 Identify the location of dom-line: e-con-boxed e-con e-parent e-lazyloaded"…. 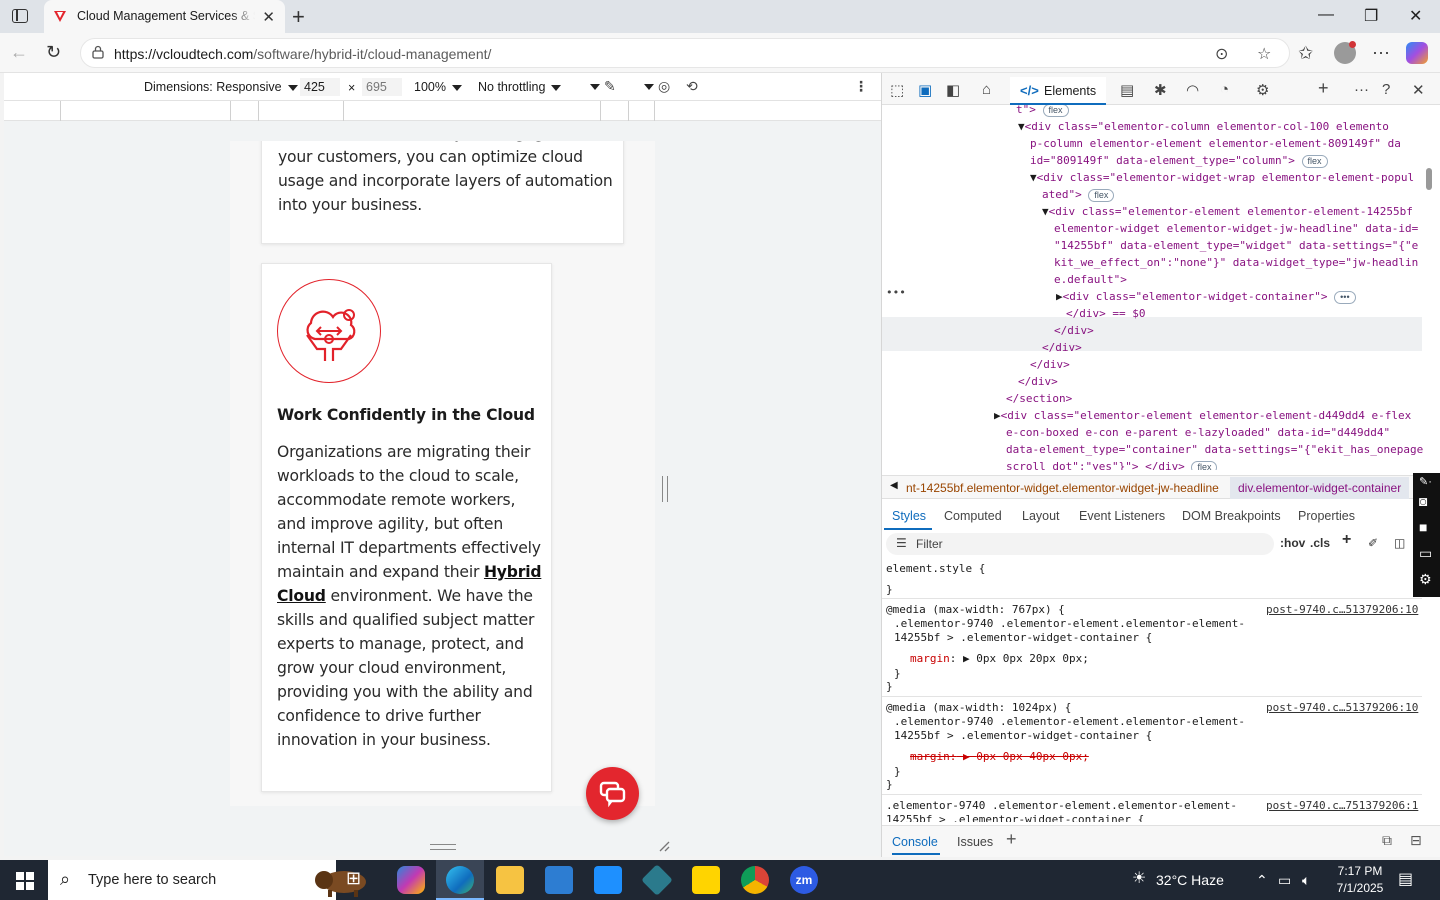
(1198, 433).